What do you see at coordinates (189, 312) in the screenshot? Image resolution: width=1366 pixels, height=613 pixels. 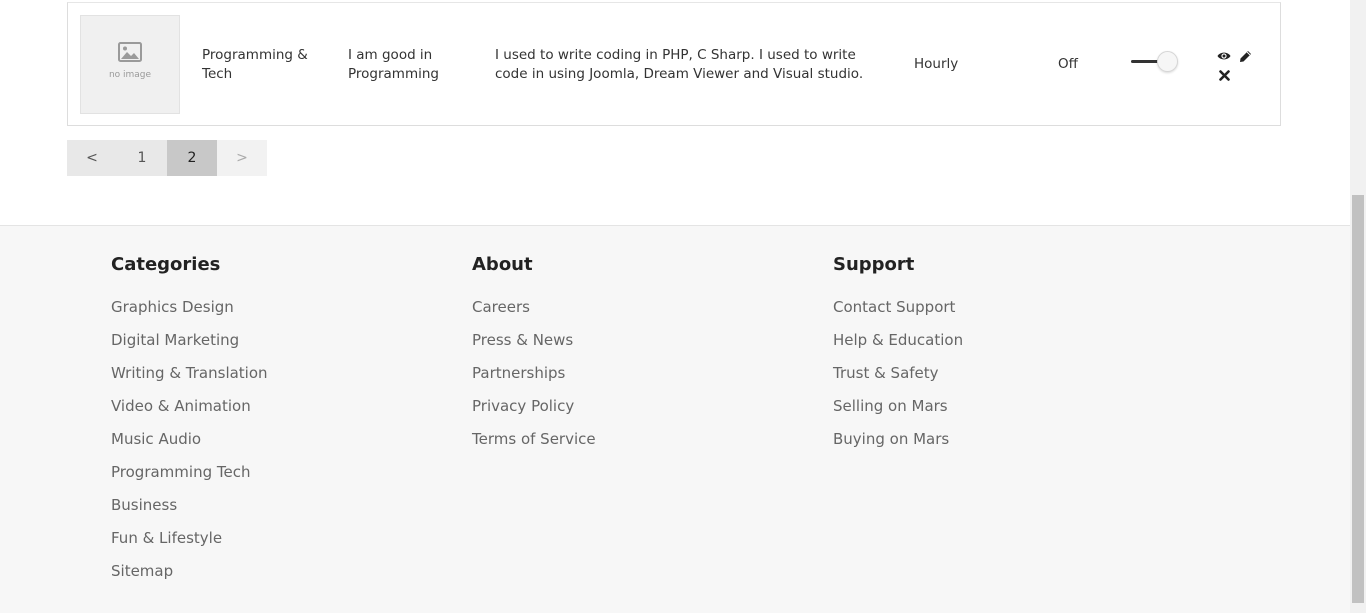 I see `footer-link: Graphics Design` at bounding box center [189, 312].